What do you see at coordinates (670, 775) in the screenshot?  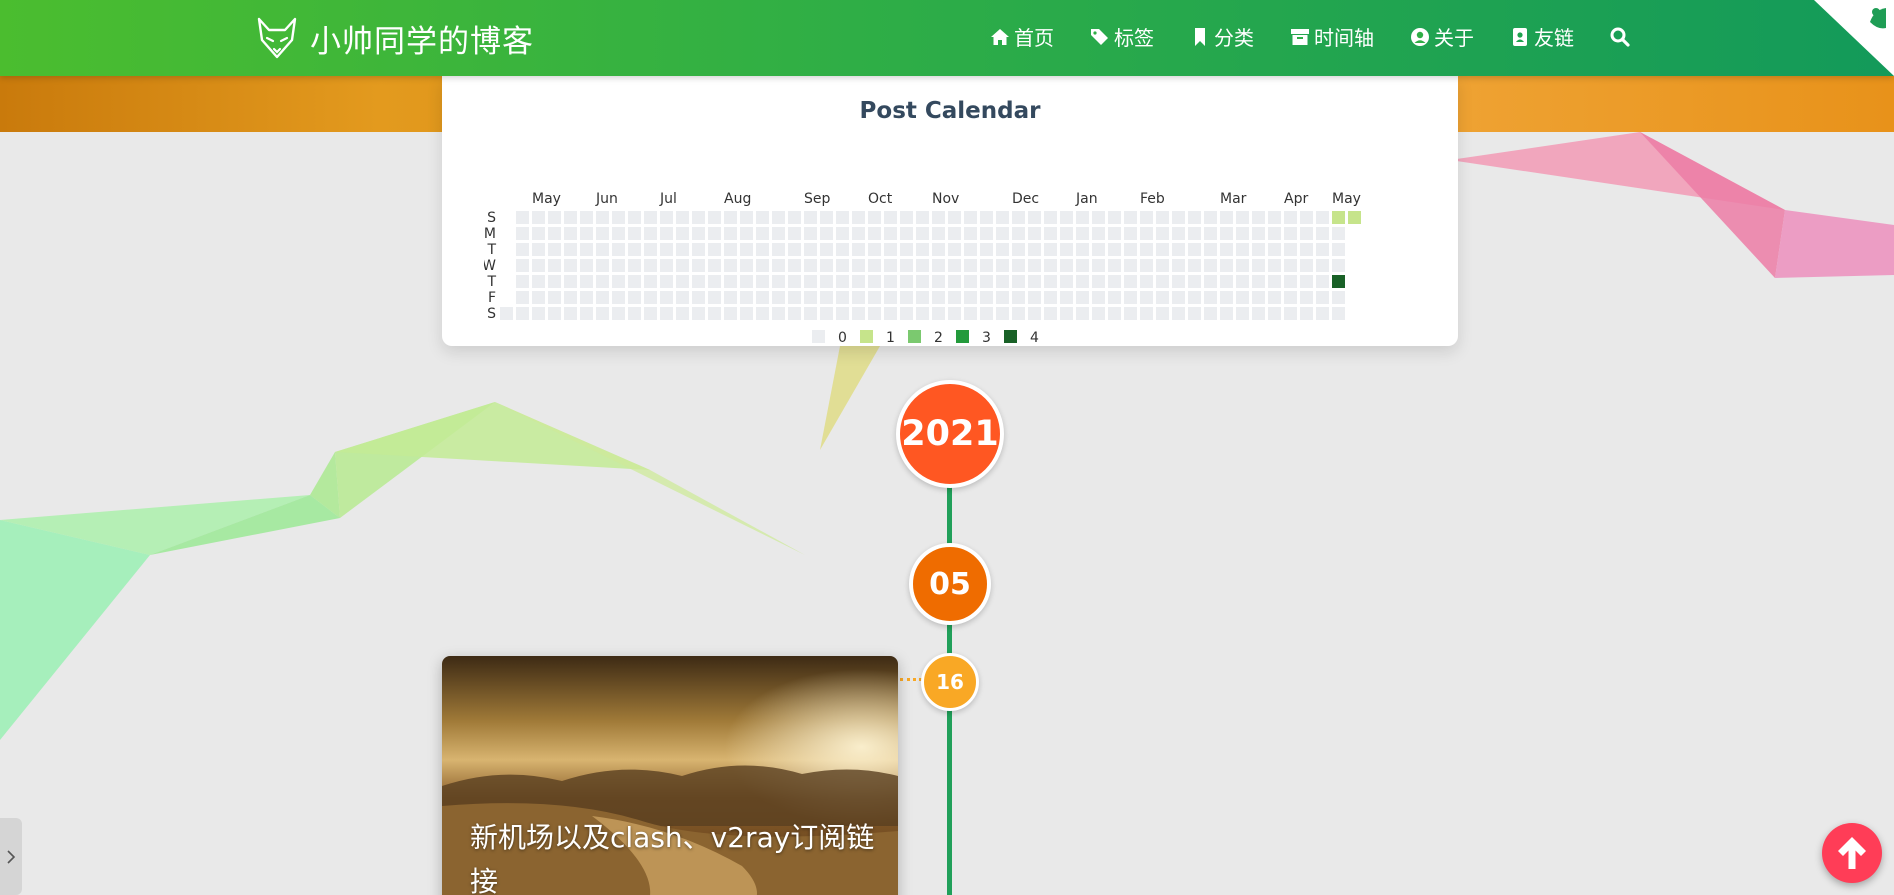 I see `post-card: 新机场以及clash、v2ray订阅链接` at bounding box center [670, 775].